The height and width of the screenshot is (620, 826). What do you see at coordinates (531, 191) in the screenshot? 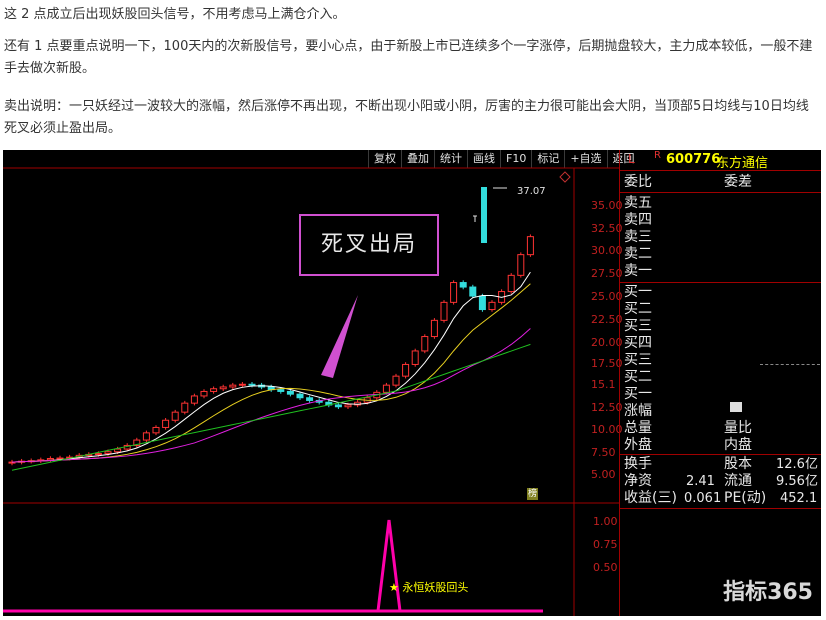
I see `peak-price-label: 37.07` at bounding box center [531, 191].